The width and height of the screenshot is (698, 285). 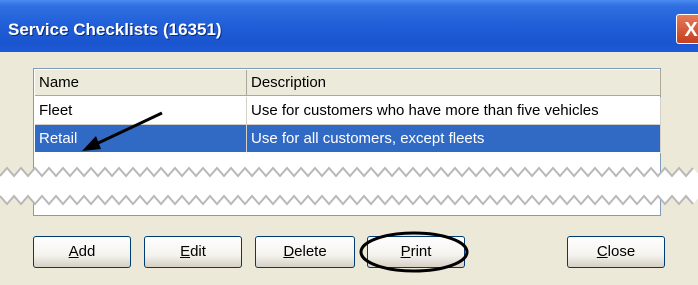 What do you see at coordinates (454, 83) in the screenshot?
I see `column-header-description: Description` at bounding box center [454, 83].